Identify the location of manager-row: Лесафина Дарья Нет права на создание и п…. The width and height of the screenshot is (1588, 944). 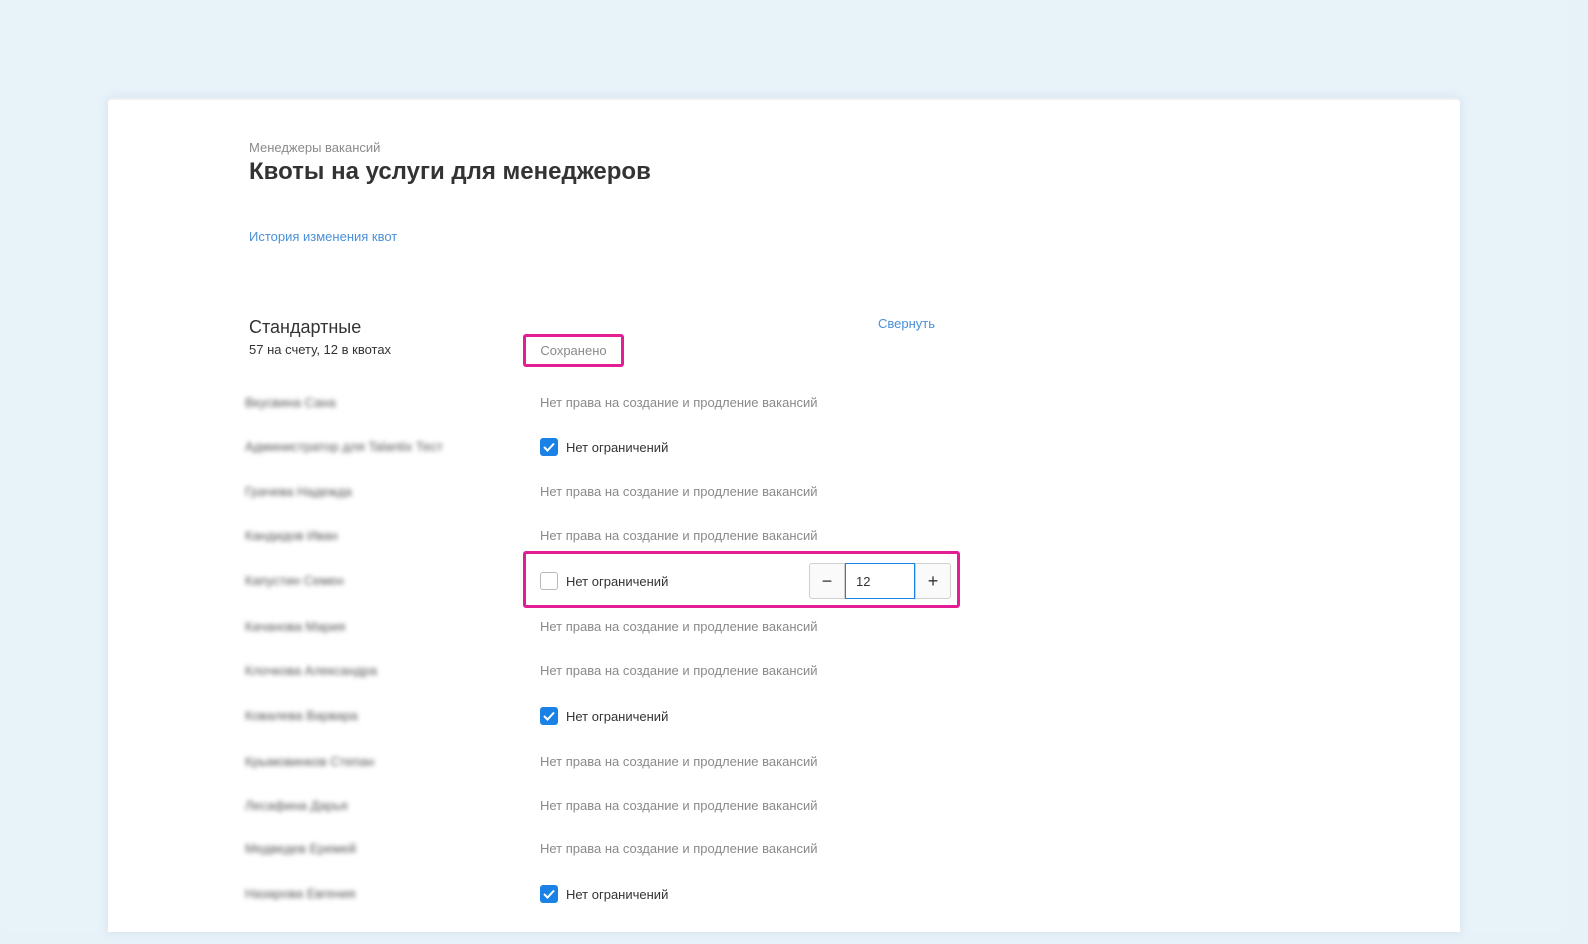
(784, 806).